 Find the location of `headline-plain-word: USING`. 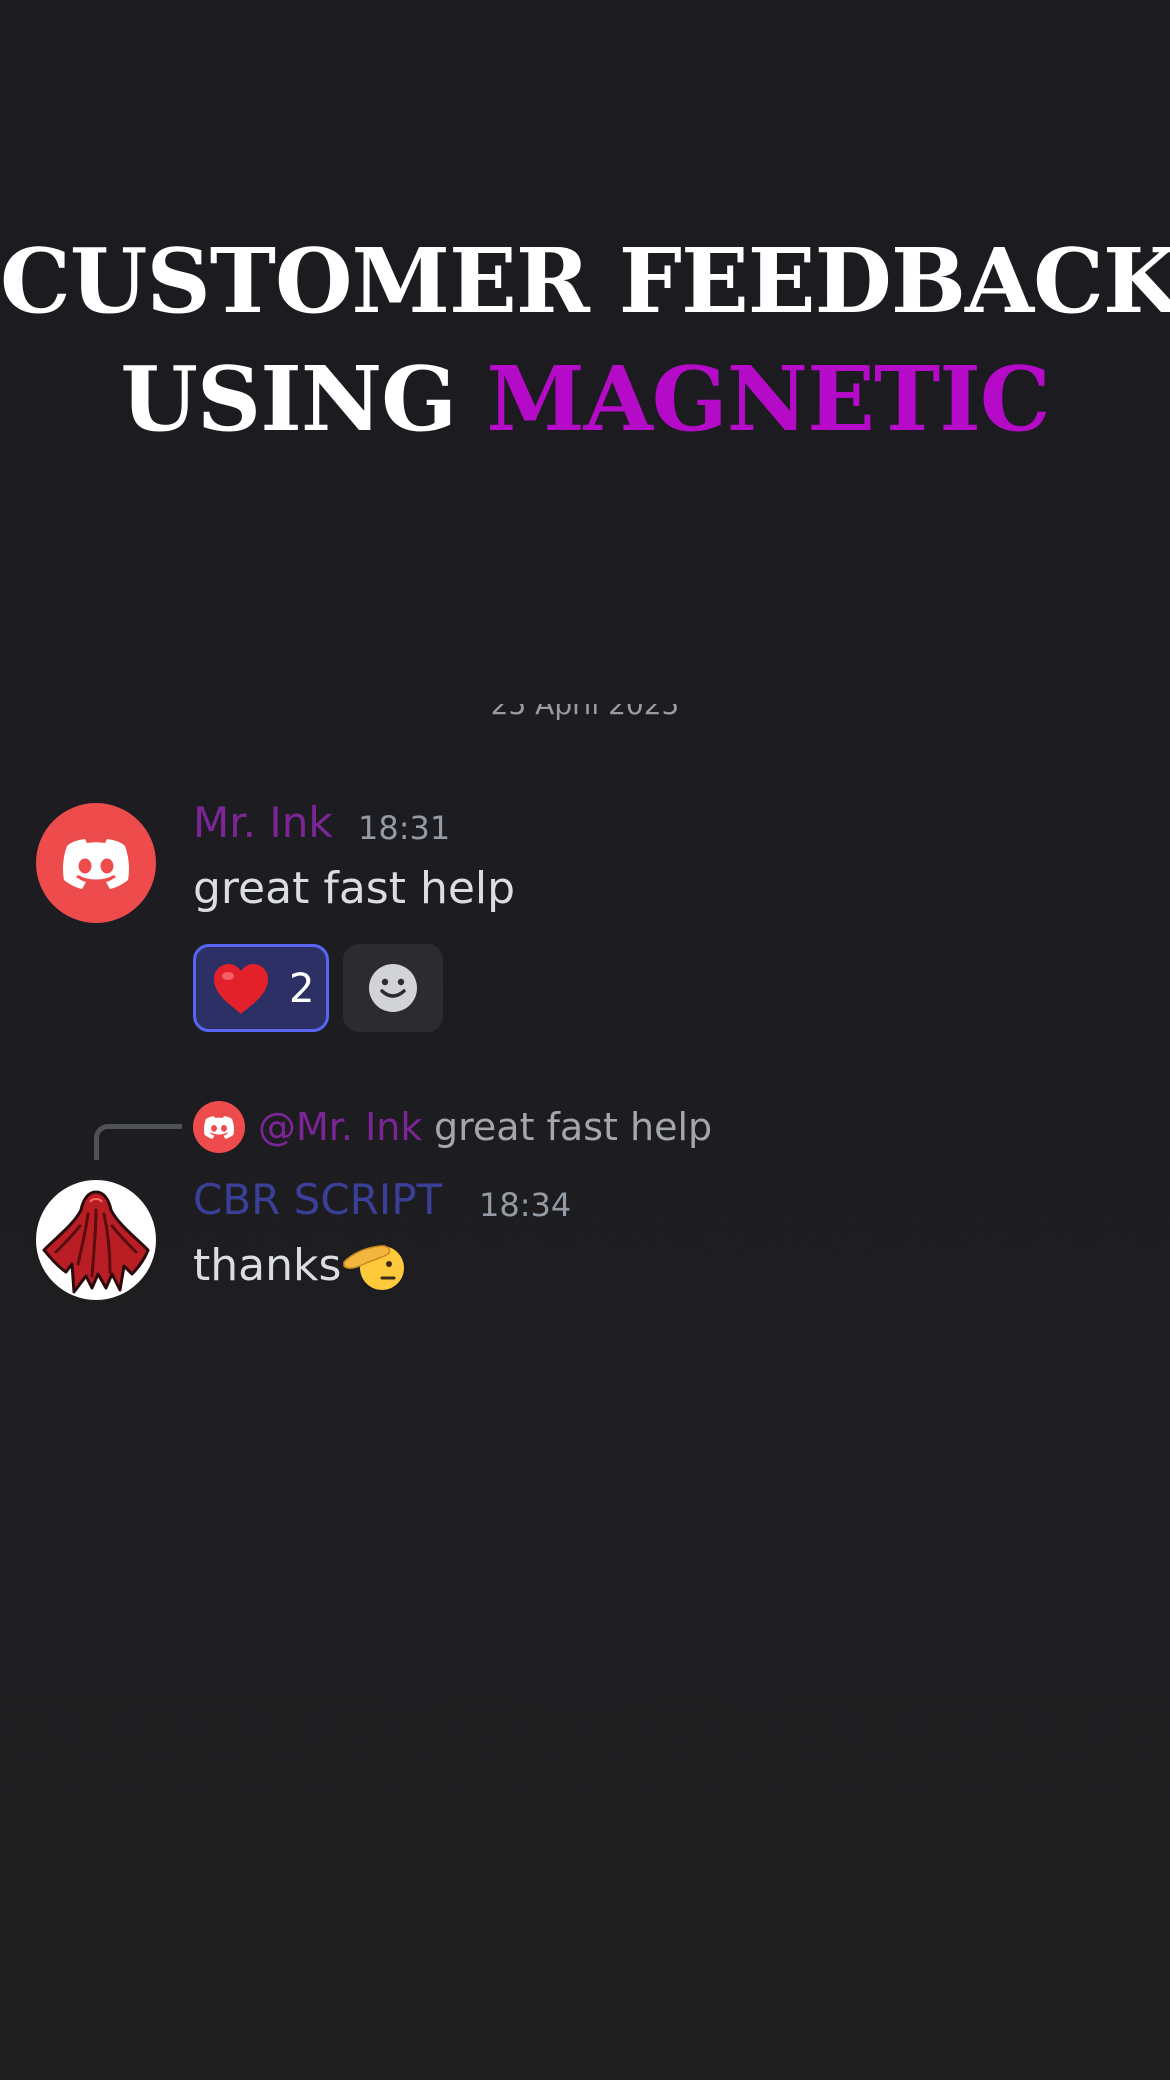

headline-plain-word: USING is located at coordinates (288, 398).